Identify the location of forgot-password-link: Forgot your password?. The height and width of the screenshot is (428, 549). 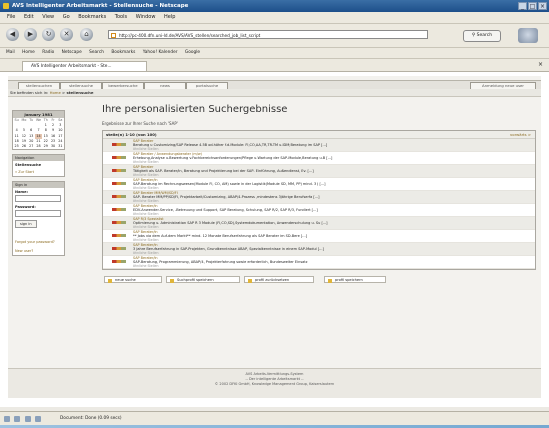
(38, 242).